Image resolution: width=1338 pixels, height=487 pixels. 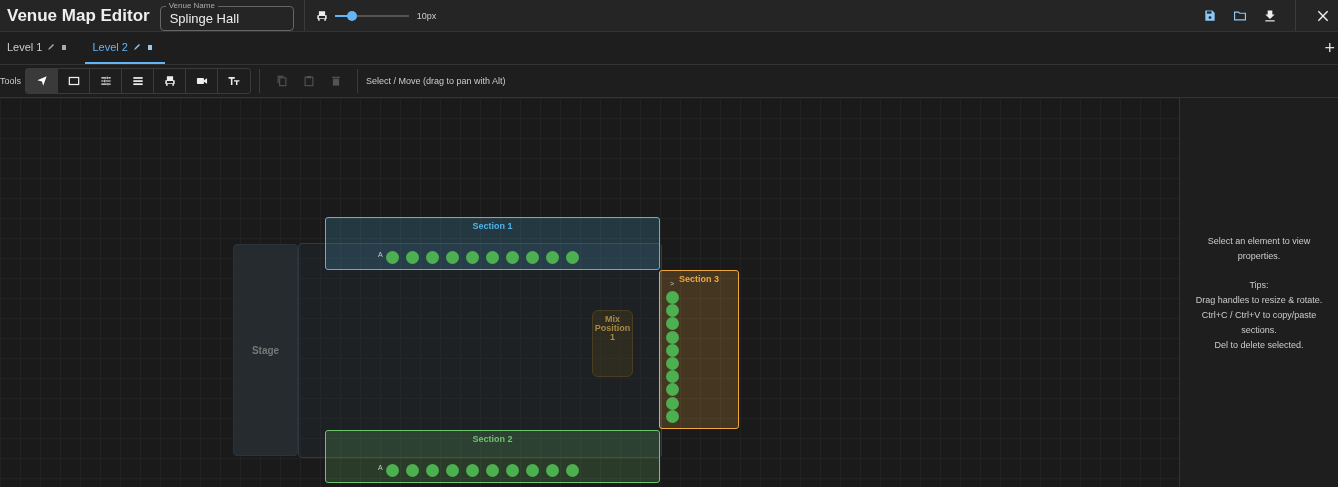 What do you see at coordinates (436, 81) in the screenshot?
I see `tool-status-text: Select / Move (drag to pan with Alt)` at bounding box center [436, 81].